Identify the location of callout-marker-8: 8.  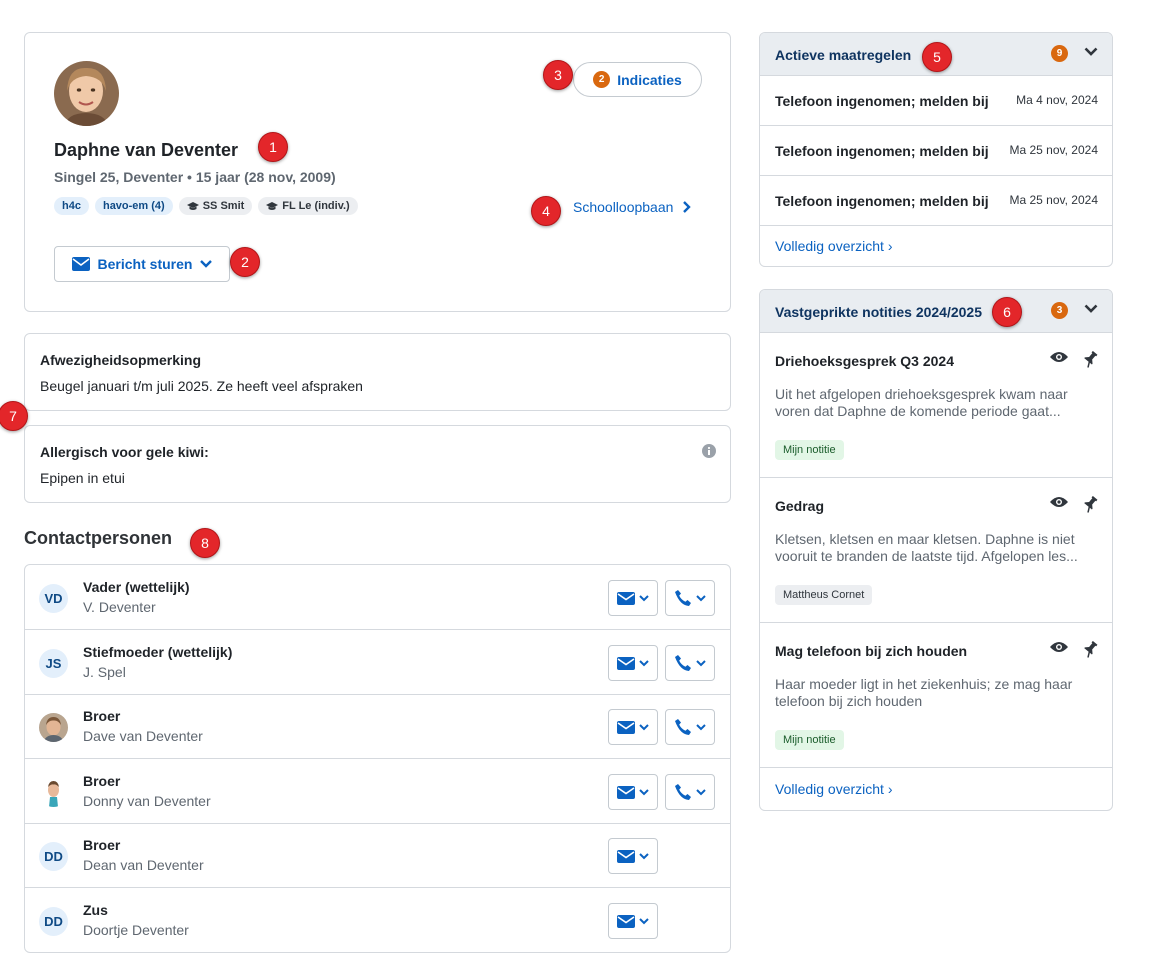
(205, 543).